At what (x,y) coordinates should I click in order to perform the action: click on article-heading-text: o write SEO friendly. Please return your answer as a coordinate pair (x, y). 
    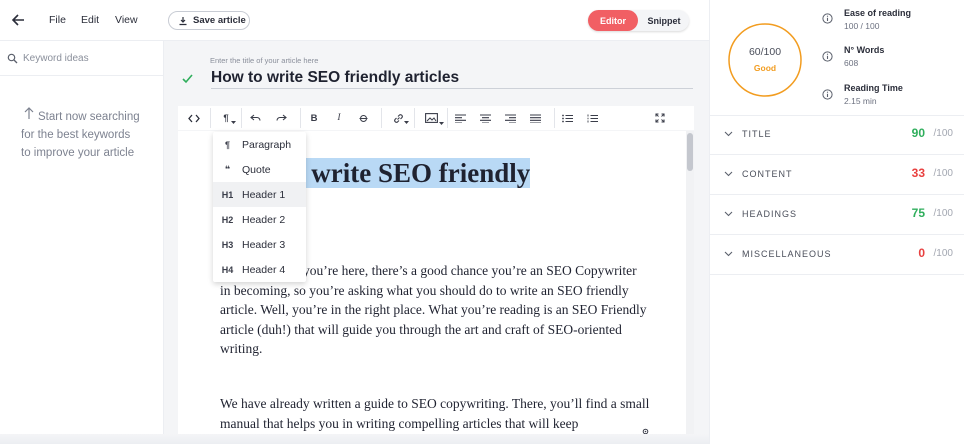
    Looking at the image, I should click on (411, 173).